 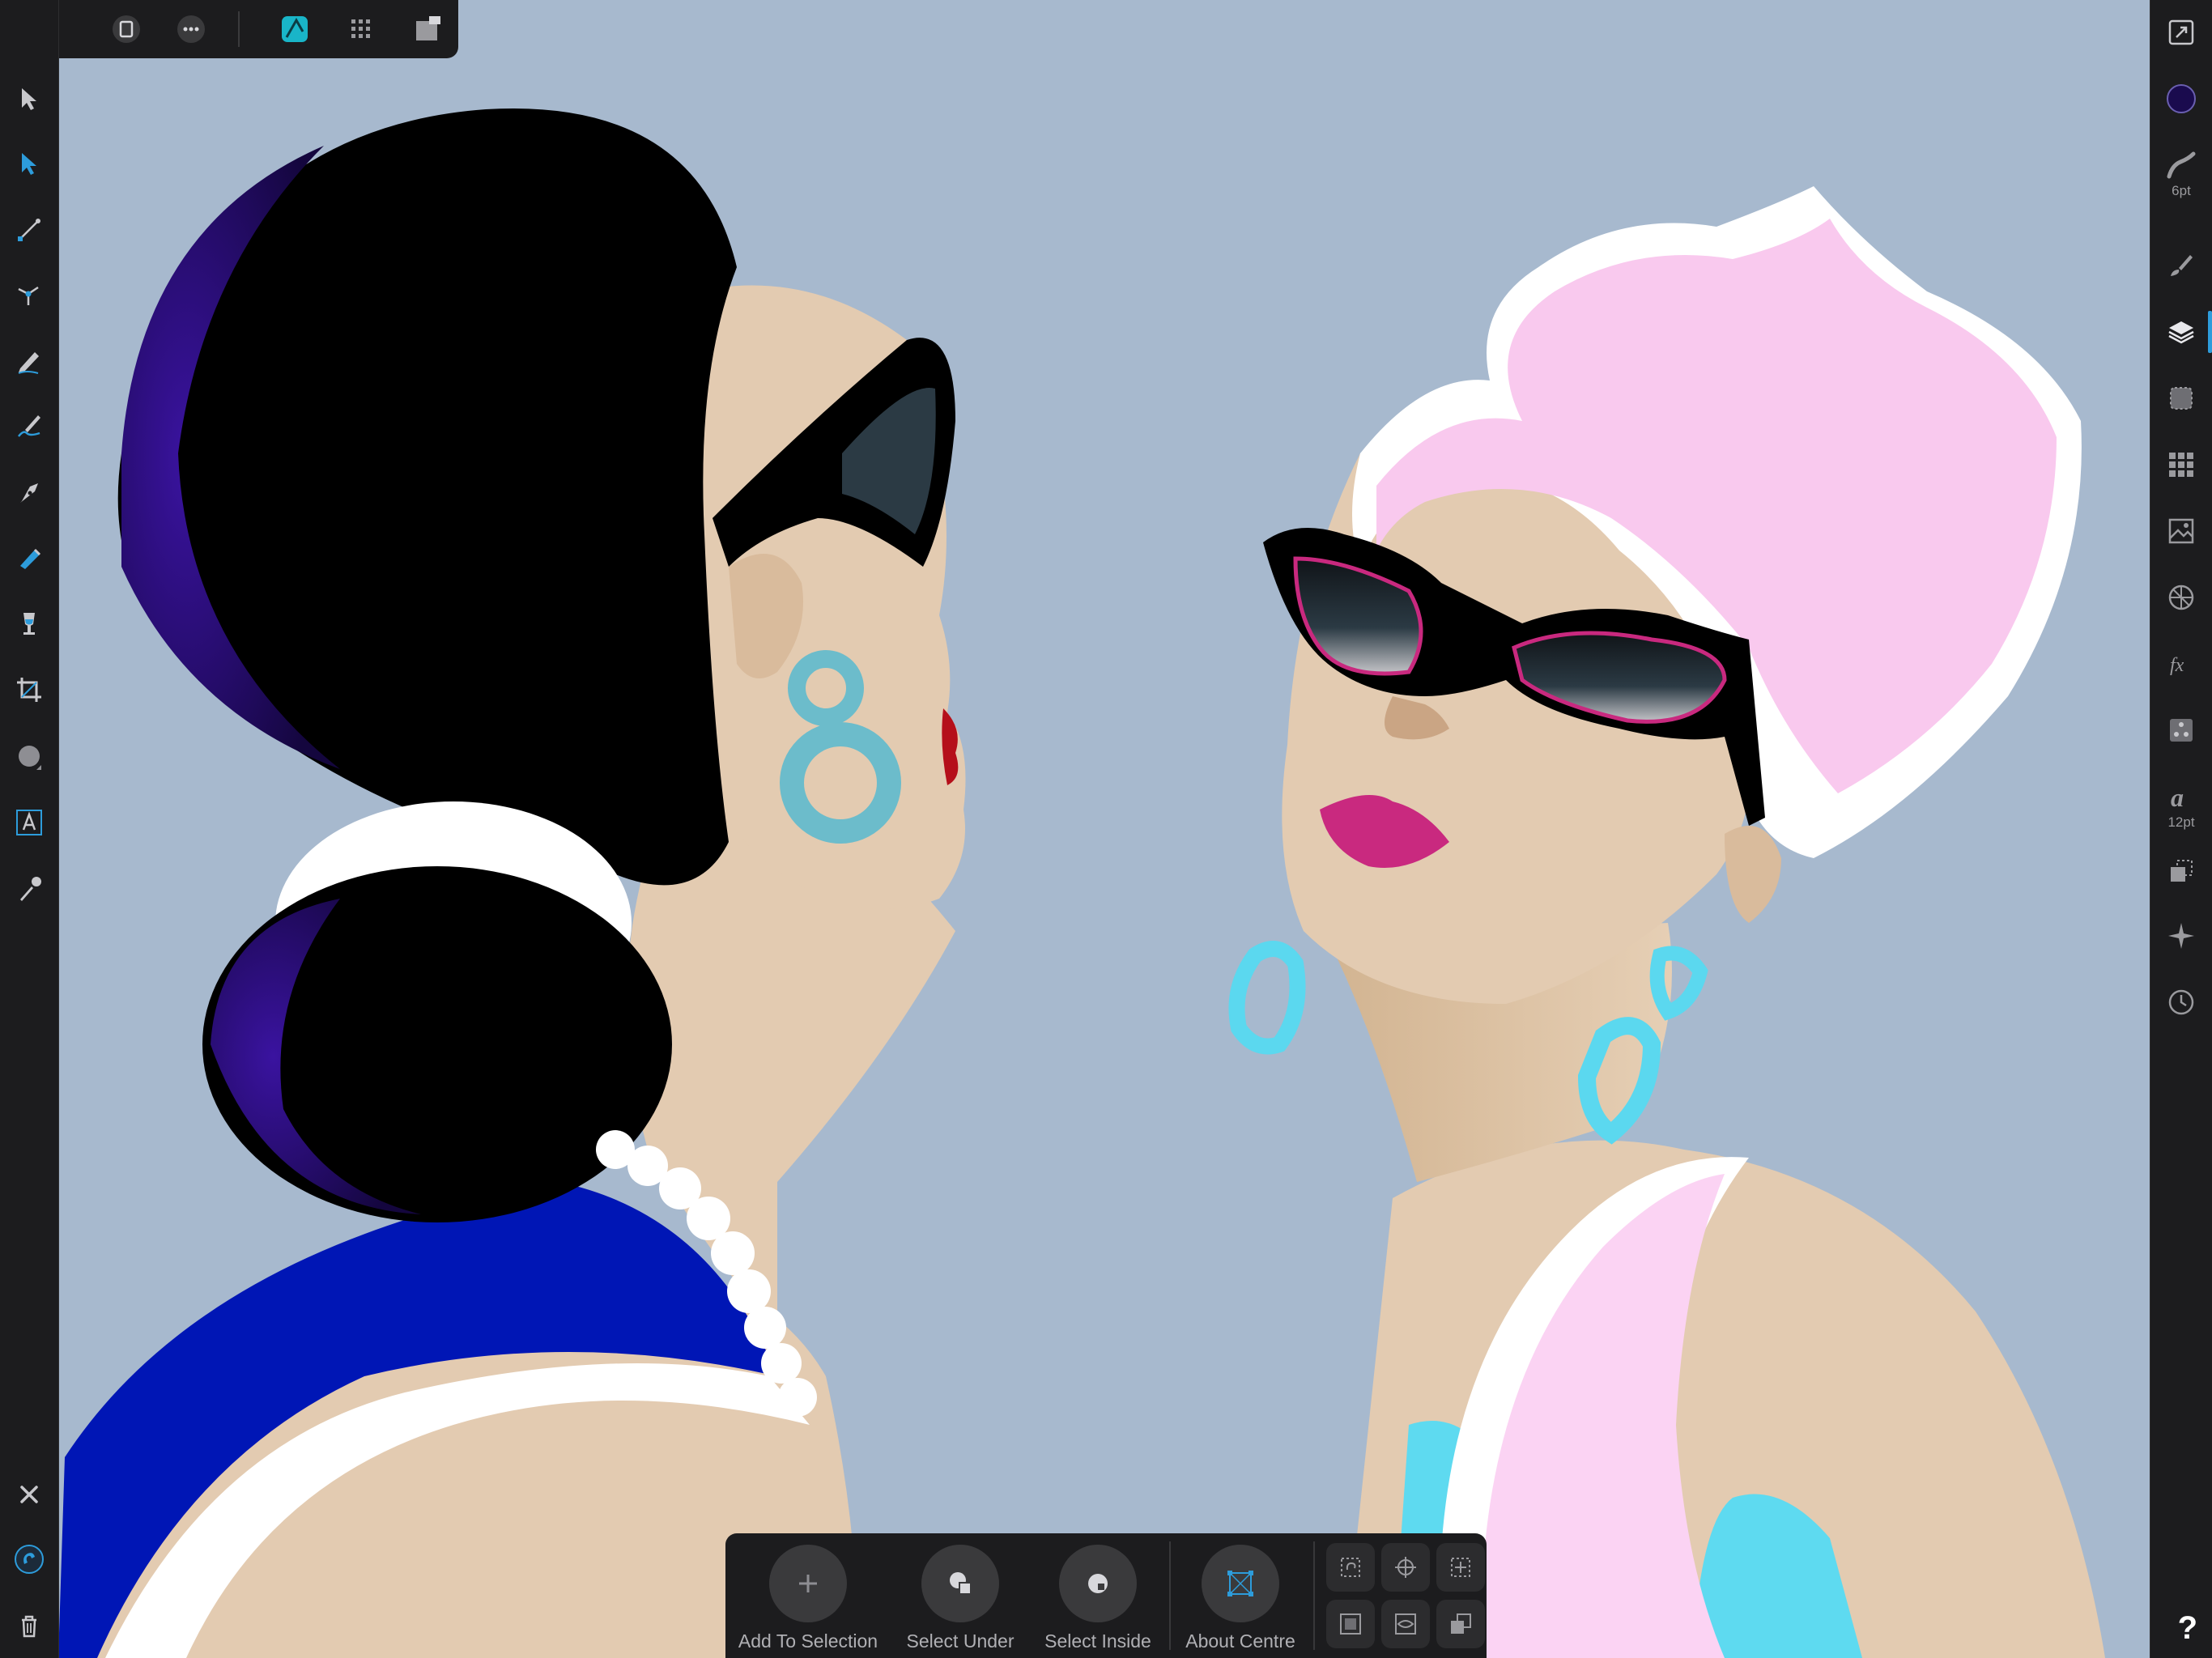 I want to click on artistic-text-tool-icon, so click(x=29, y=822).